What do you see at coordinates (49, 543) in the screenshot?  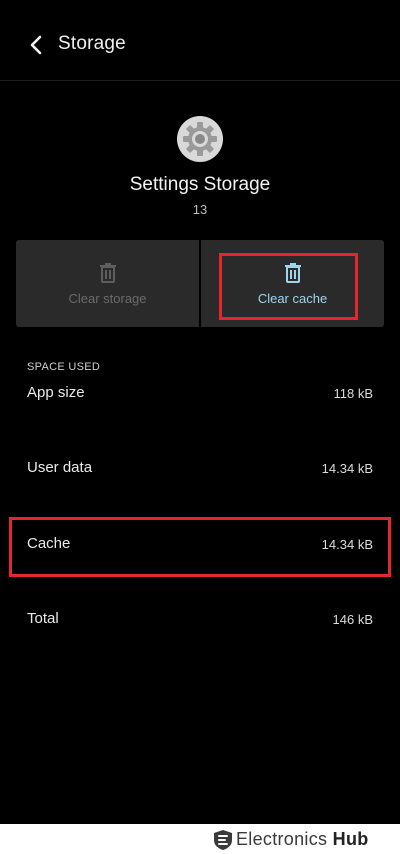 I see `cache-label: Cache` at bounding box center [49, 543].